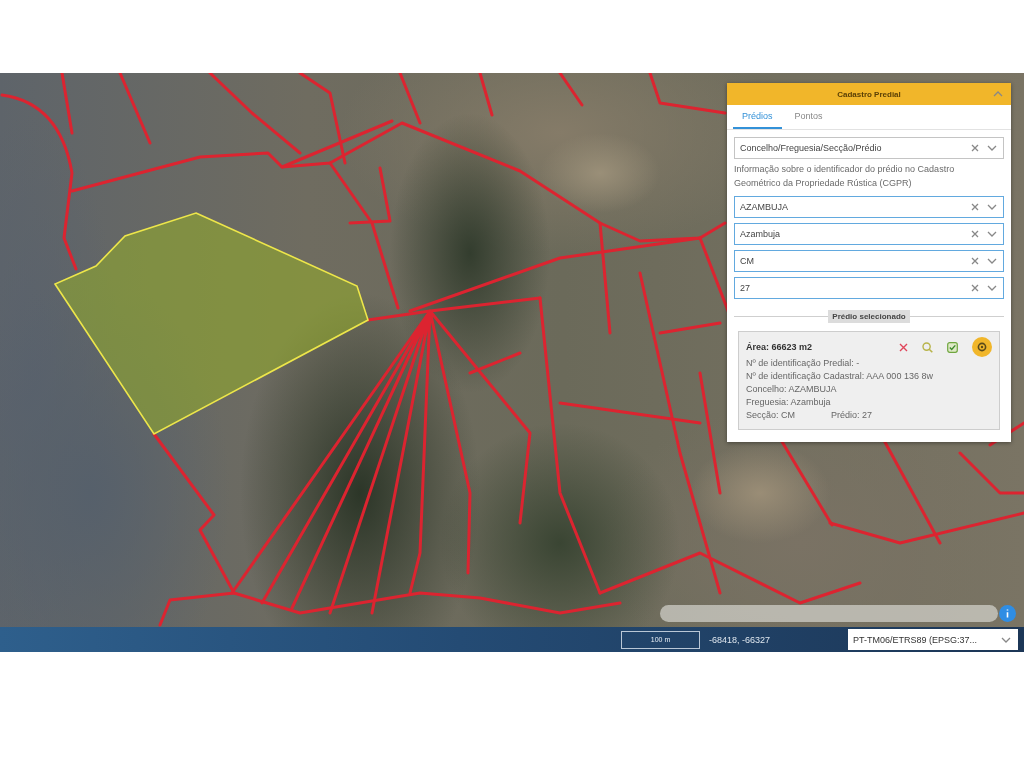 Image resolution: width=1024 pixels, height=768 pixels. I want to click on target-icon, so click(982, 347).